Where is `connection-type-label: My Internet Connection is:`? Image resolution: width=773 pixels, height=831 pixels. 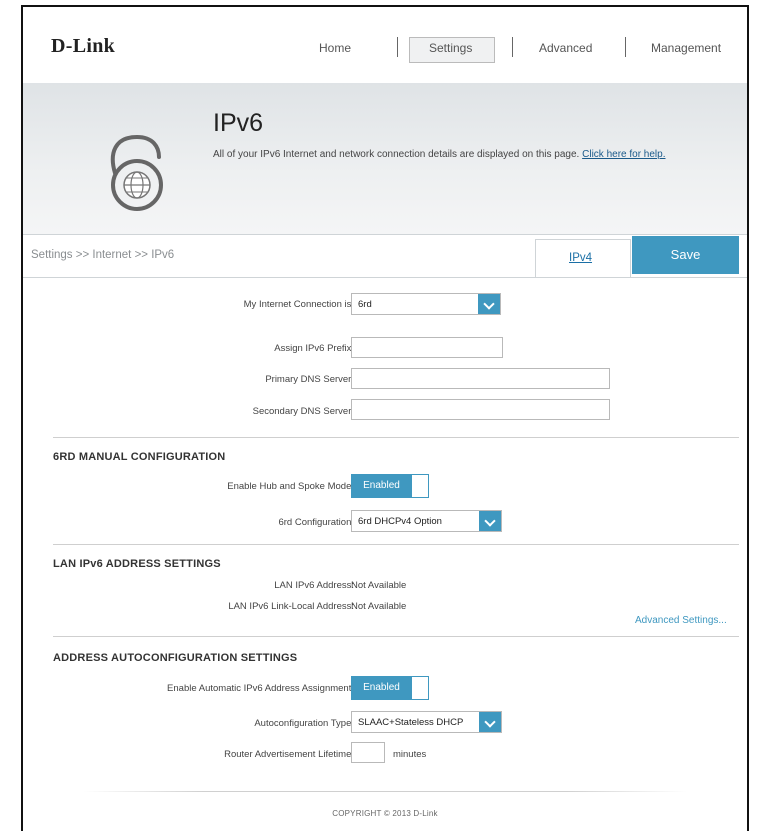
connection-type-label: My Internet Connection is: is located at coordinates (298, 304).